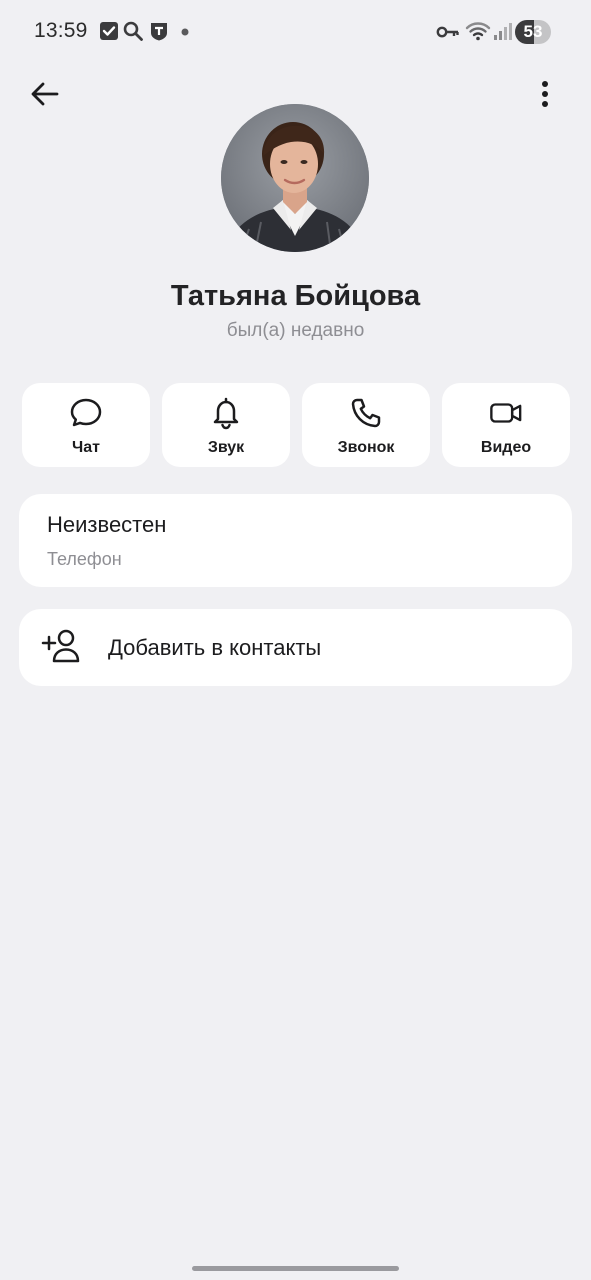 The width and height of the screenshot is (591, 1280). Describe the element at coordinates (86, 447) in the screenshot. I see `chat-button-label: Чат` at that location.